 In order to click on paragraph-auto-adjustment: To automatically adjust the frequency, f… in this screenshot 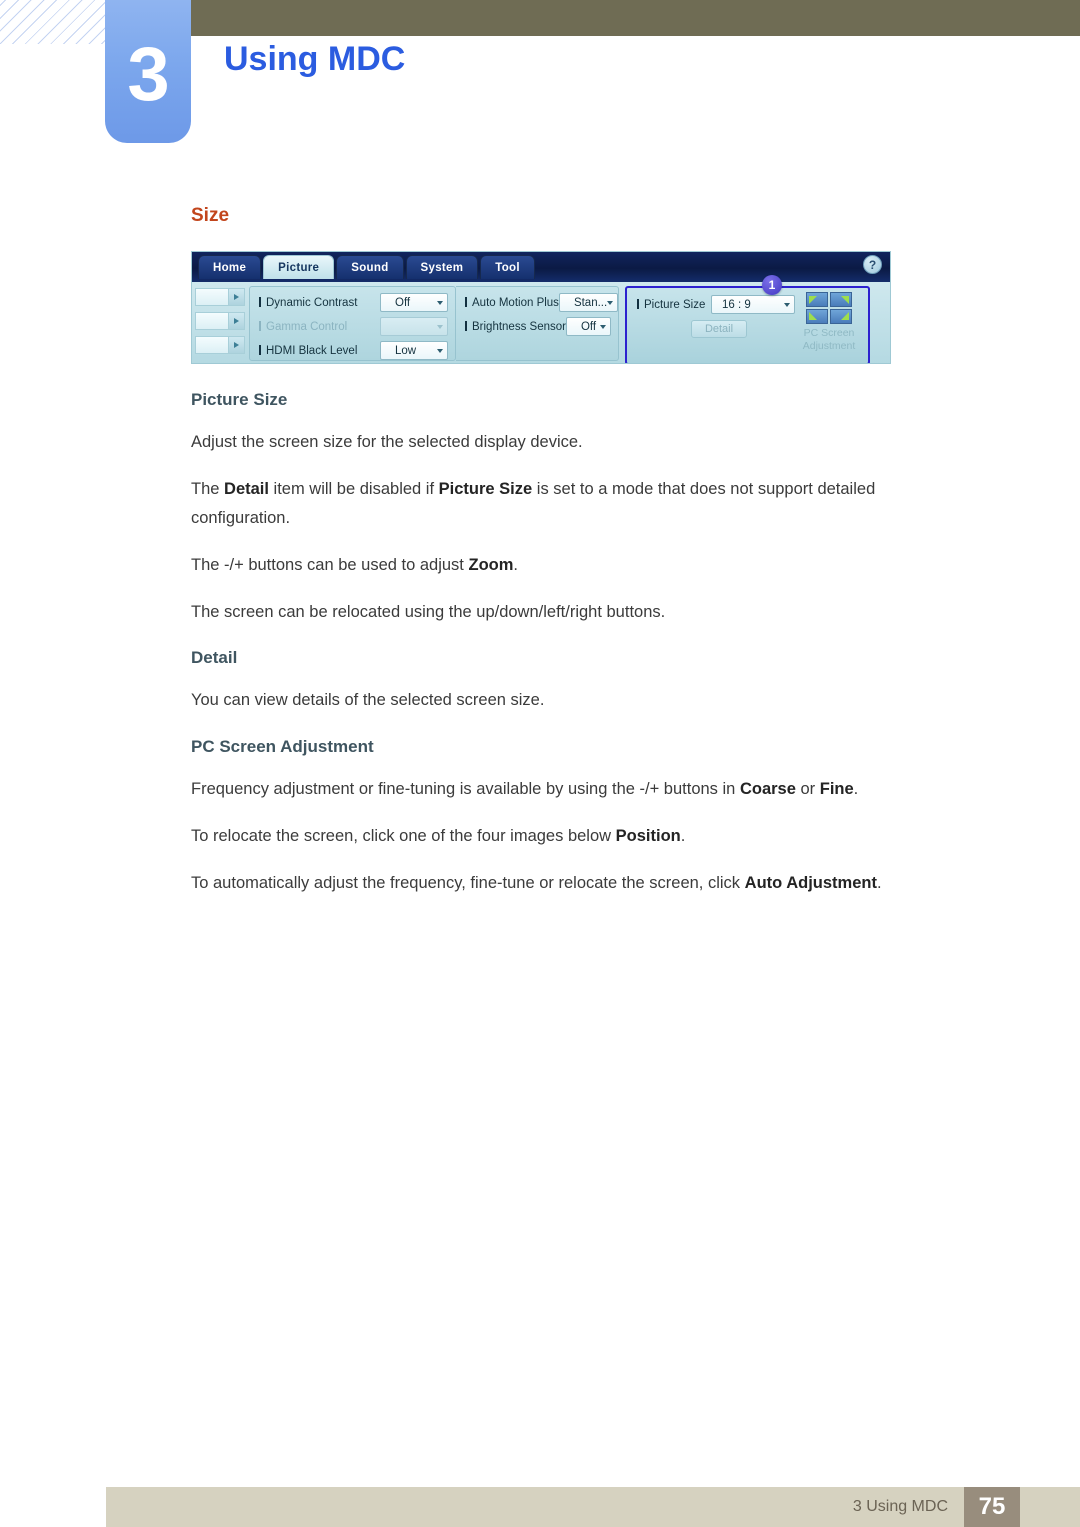, I will do `click(567, 883)`.